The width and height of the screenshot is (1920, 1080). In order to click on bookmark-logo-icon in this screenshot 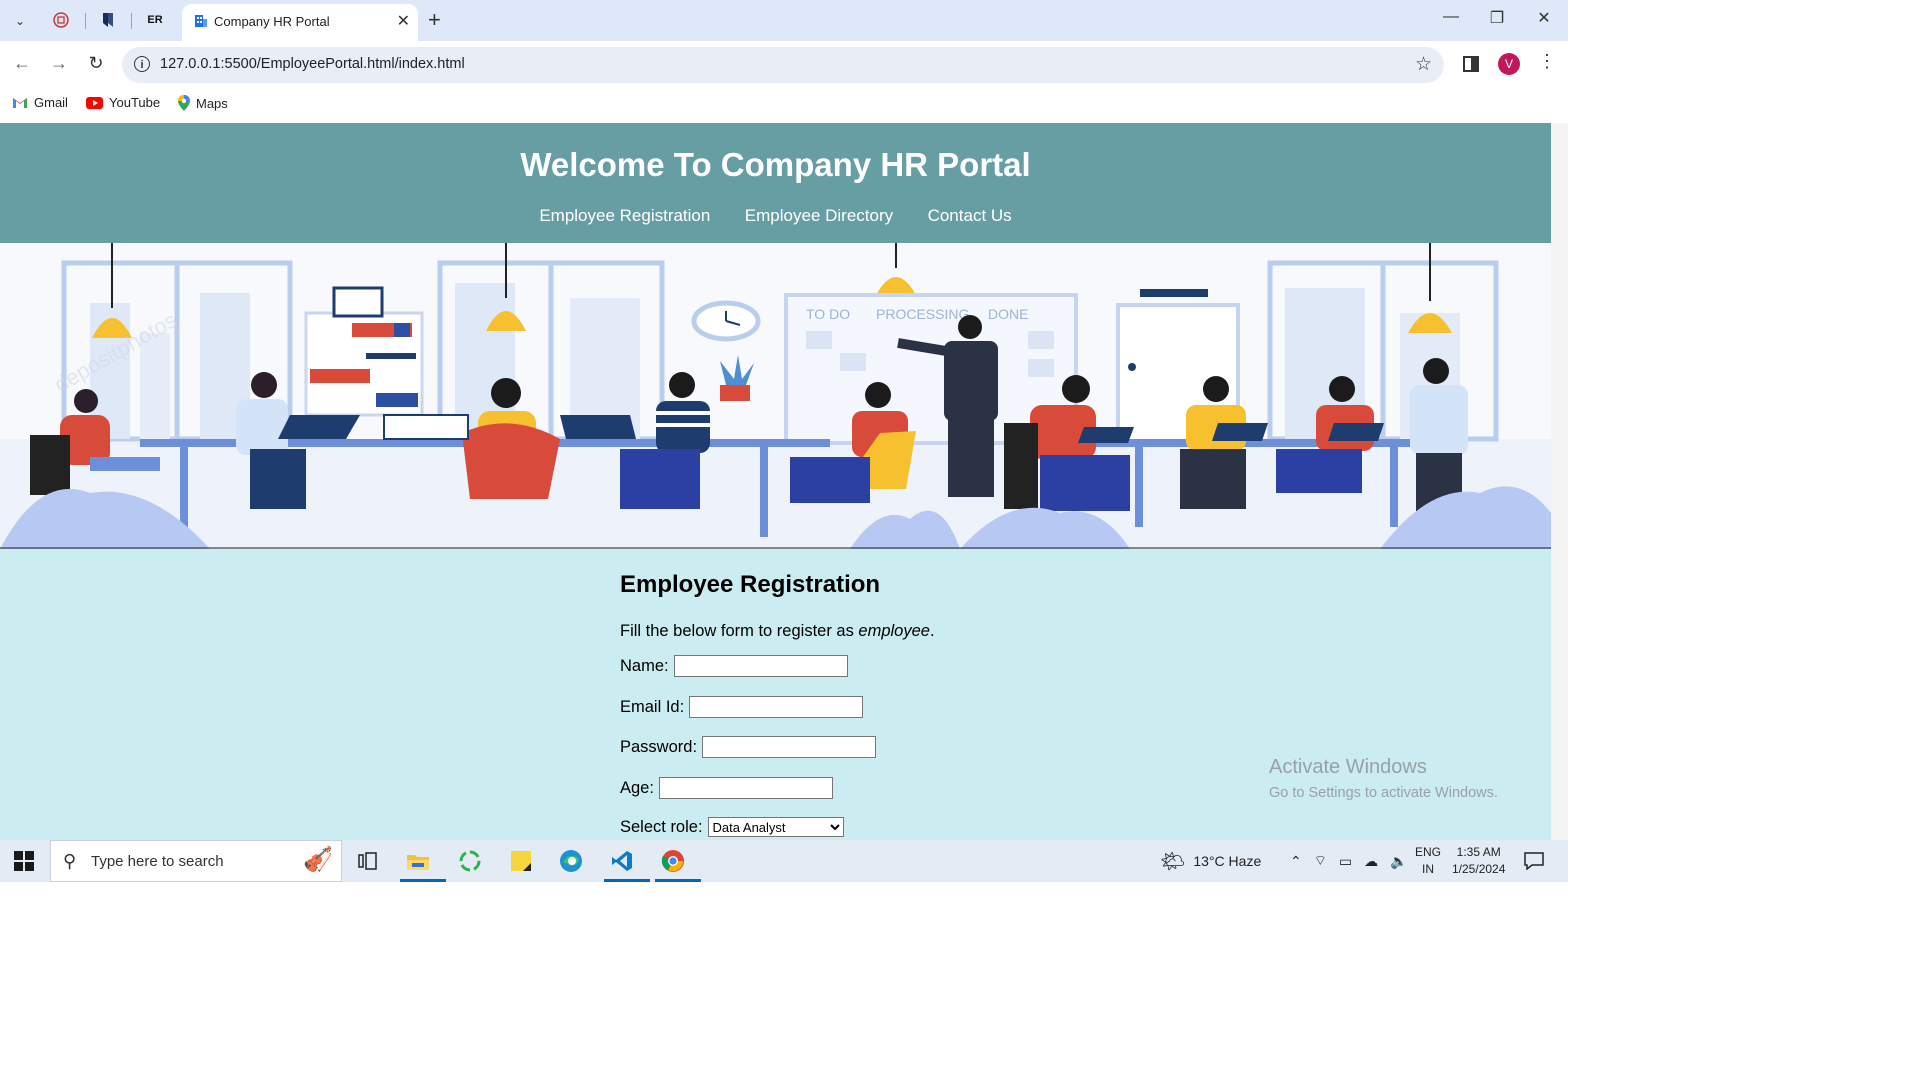, I will do `click(108, 20)`.